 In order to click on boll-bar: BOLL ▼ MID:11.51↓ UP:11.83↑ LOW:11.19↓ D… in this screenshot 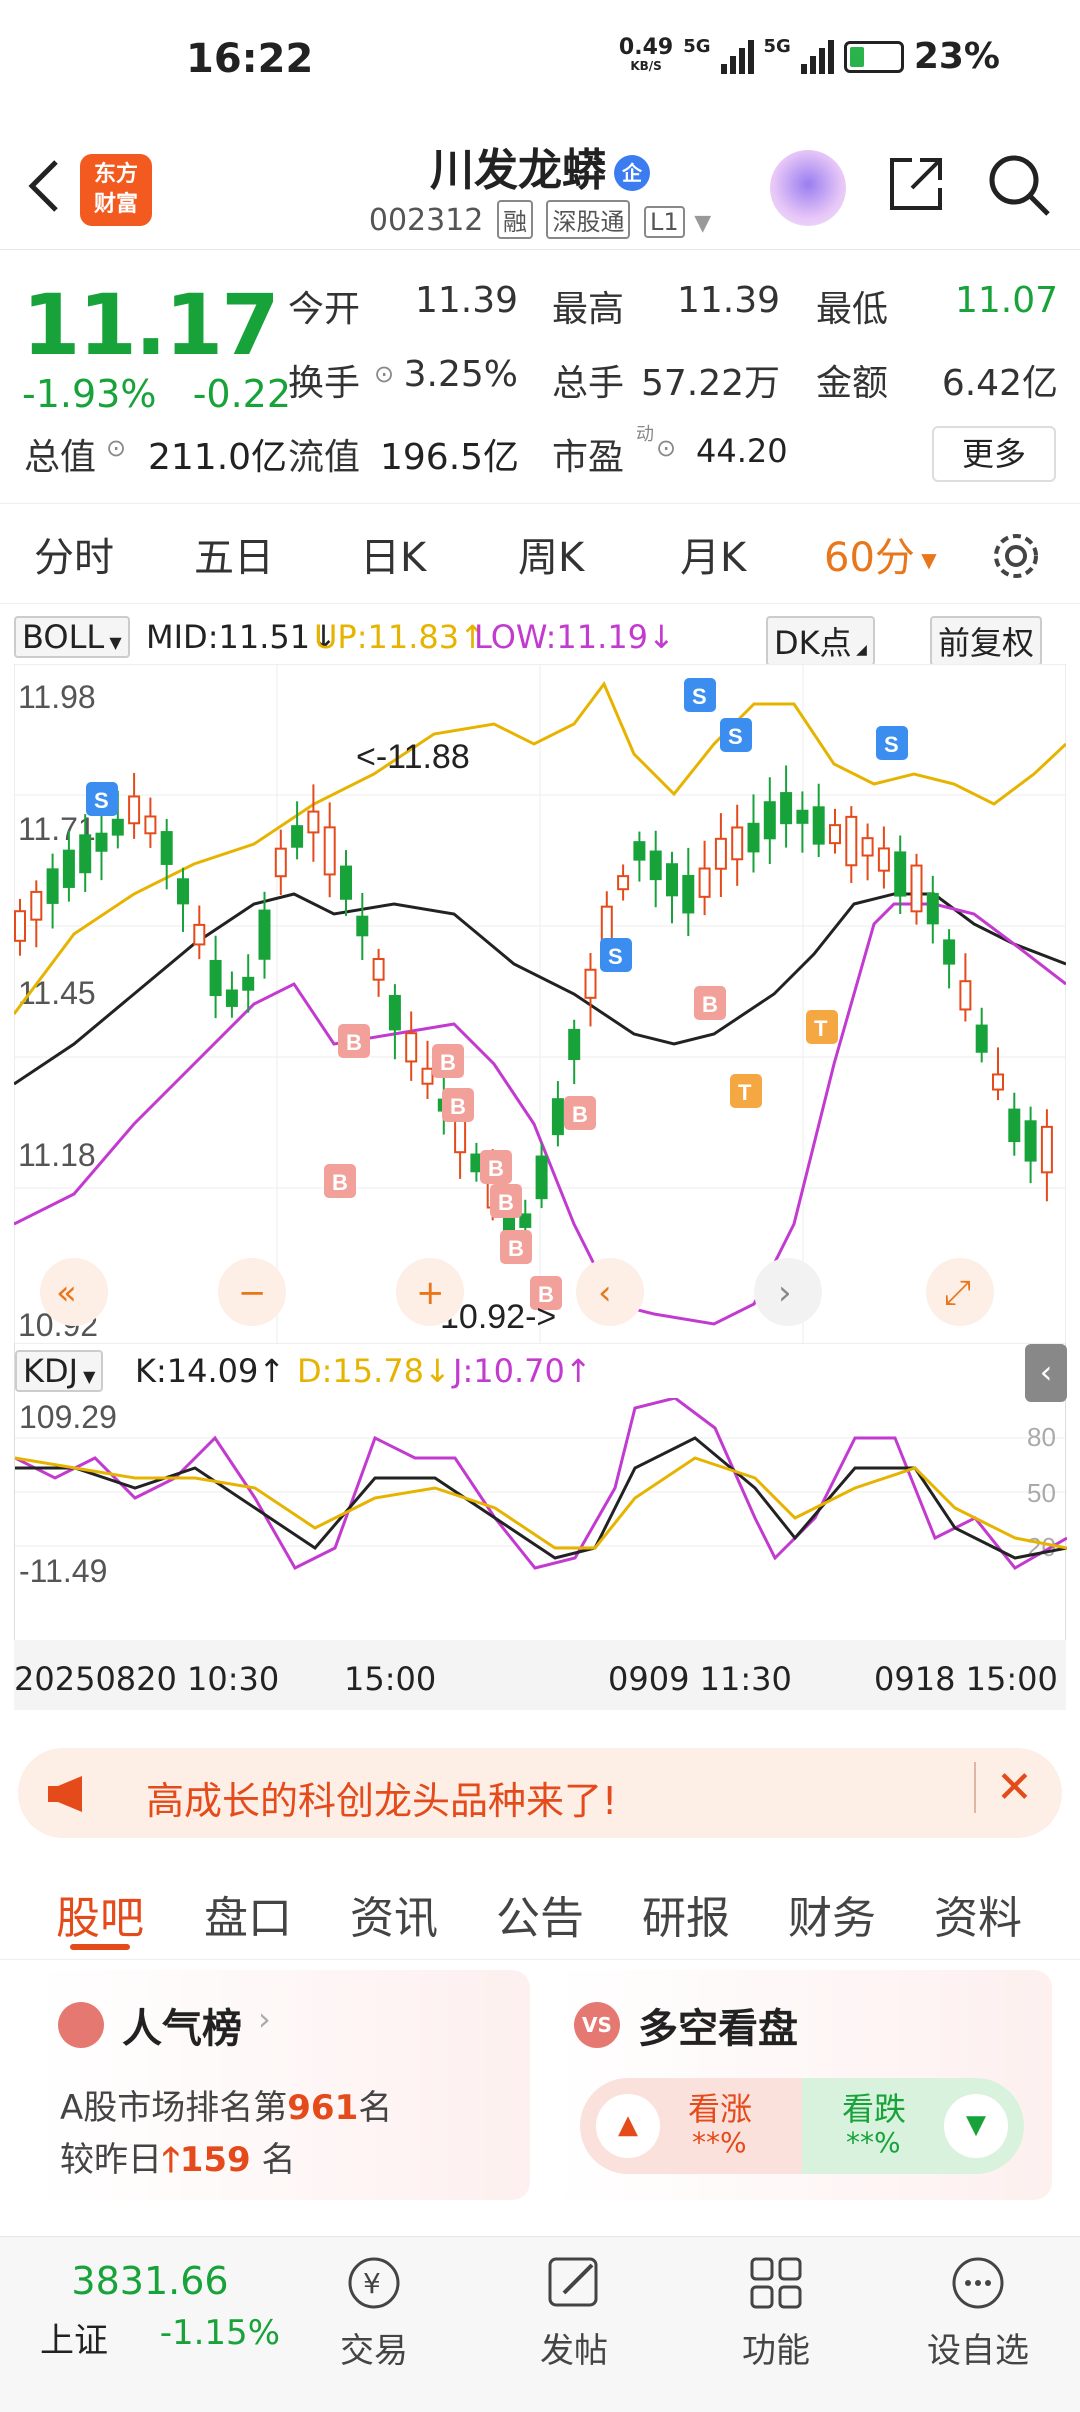, I will do `click(540, 639)`.